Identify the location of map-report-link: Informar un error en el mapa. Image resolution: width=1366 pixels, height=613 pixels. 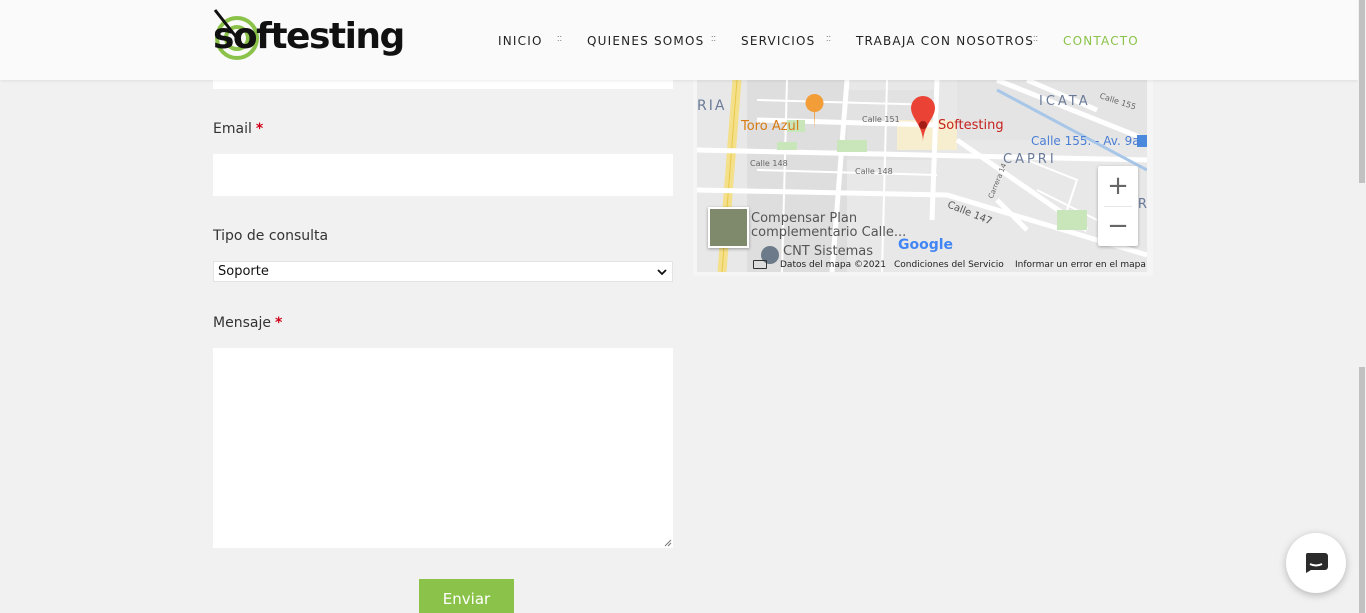
(1080, 265).